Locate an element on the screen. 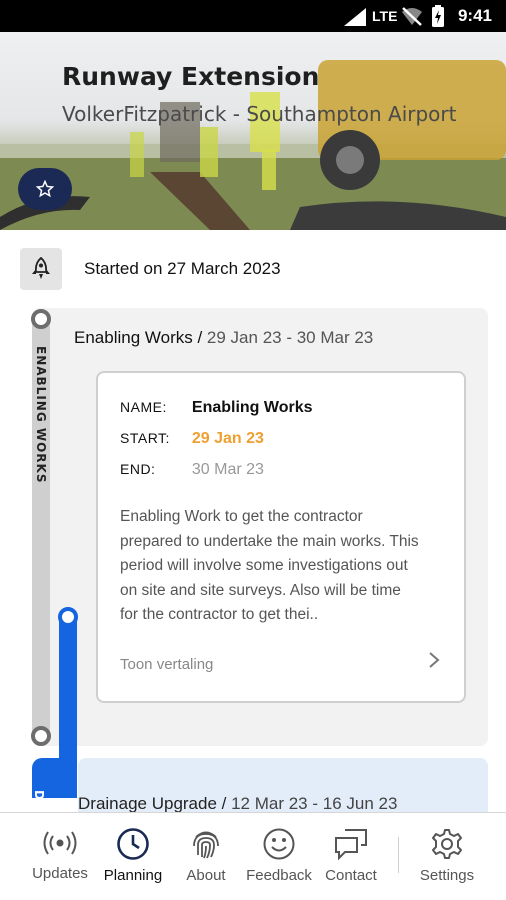  next-phase-name: Drainage Upgrade / is located at coordinates (152, 803).